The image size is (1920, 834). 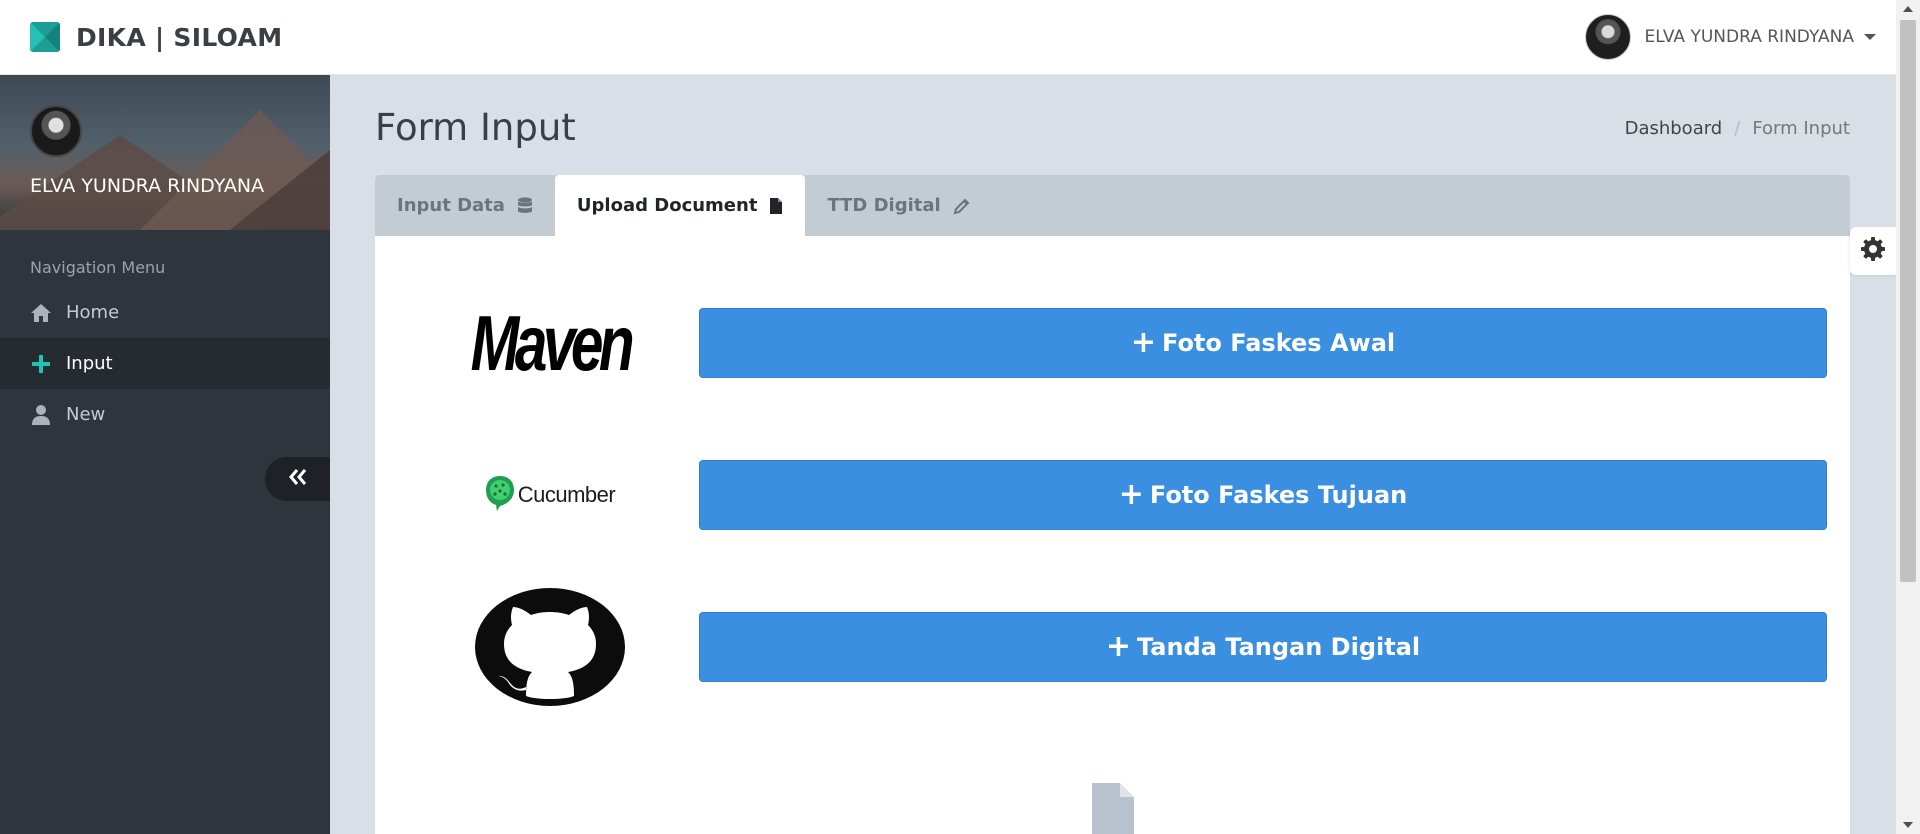 I want to click on sidebar-profile: ELVA YUNDRA RINDYANA, so click(x=165, y=152).